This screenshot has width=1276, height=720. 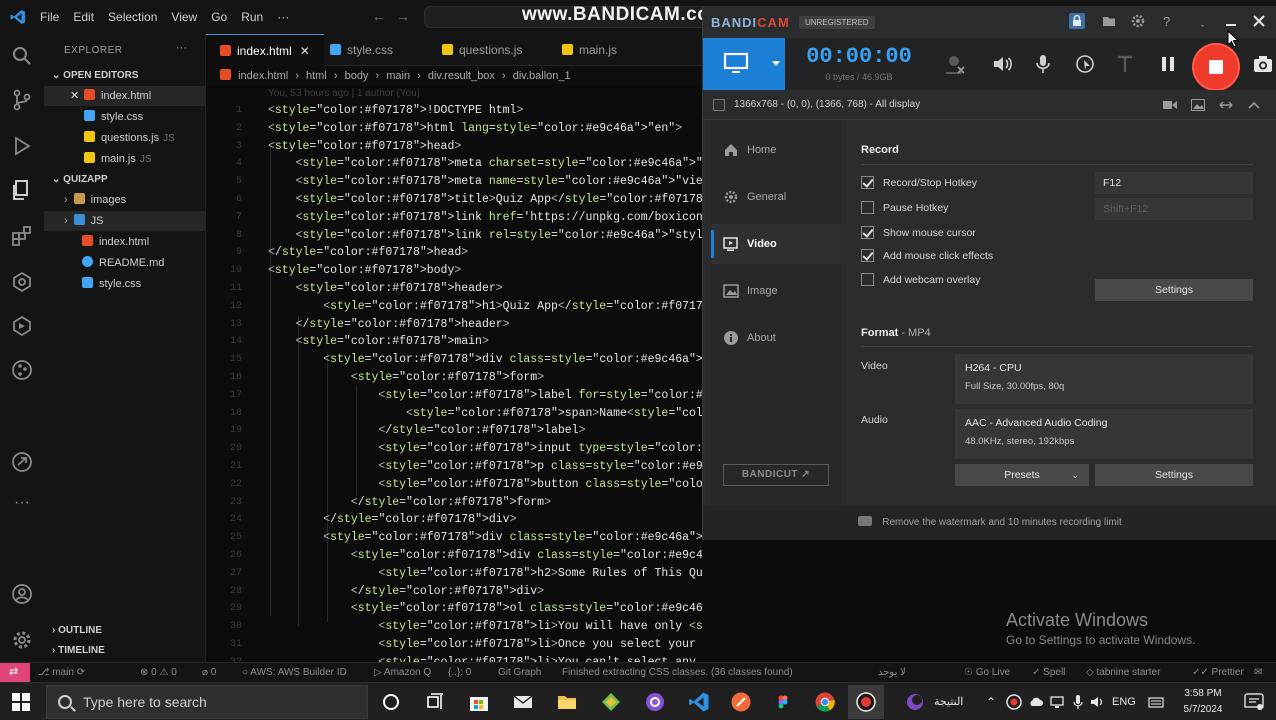 I want to click on spell-item: ✓ Spell, so click(x=1048, y=672).